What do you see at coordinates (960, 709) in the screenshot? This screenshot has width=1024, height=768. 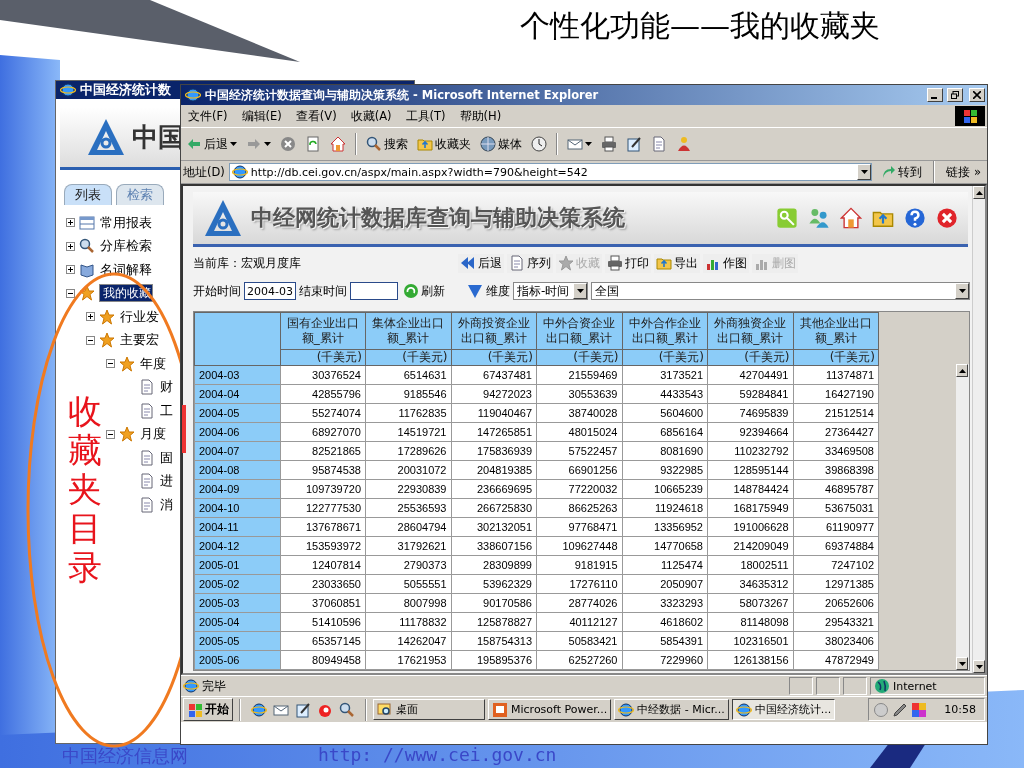 I see `clock: 10:58` at bounding box center [960, 709].